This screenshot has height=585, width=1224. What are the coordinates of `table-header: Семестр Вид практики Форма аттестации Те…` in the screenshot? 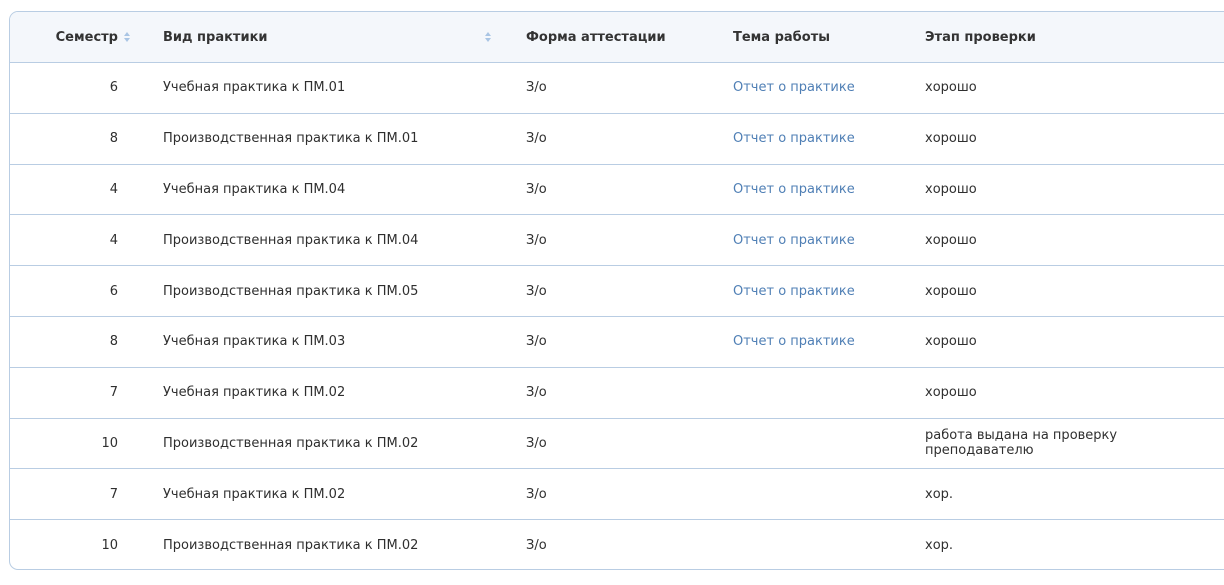 It's located at (617, 37).